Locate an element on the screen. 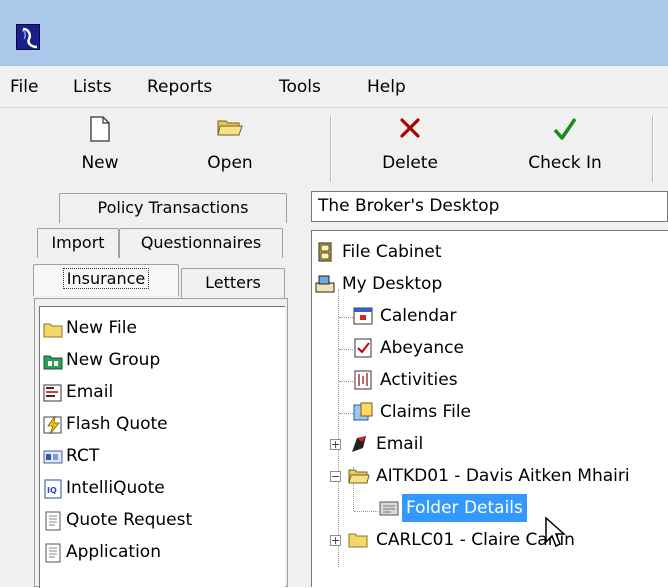  tab-questionnaires: Questionnaires is located at coordinates (201, 243).